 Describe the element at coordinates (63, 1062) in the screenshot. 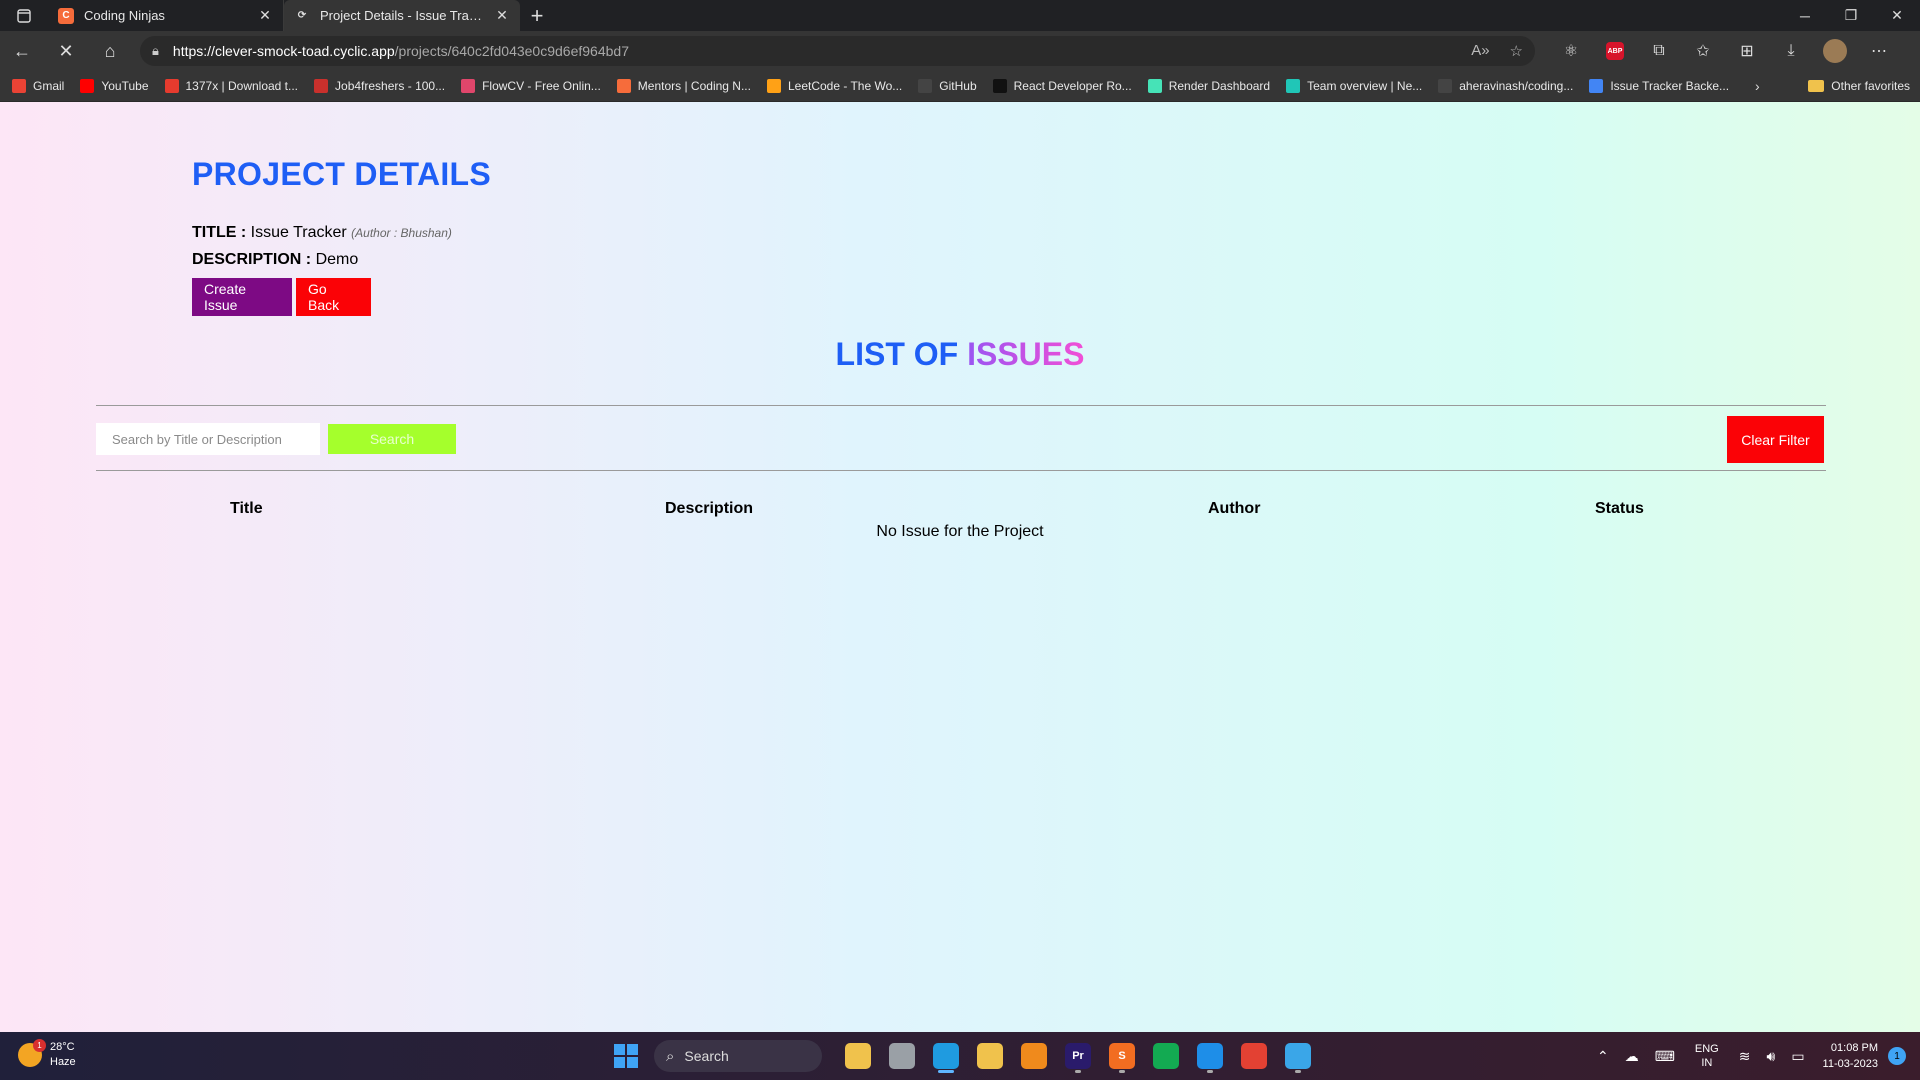

I see `weather-desc: Haze` at that location.